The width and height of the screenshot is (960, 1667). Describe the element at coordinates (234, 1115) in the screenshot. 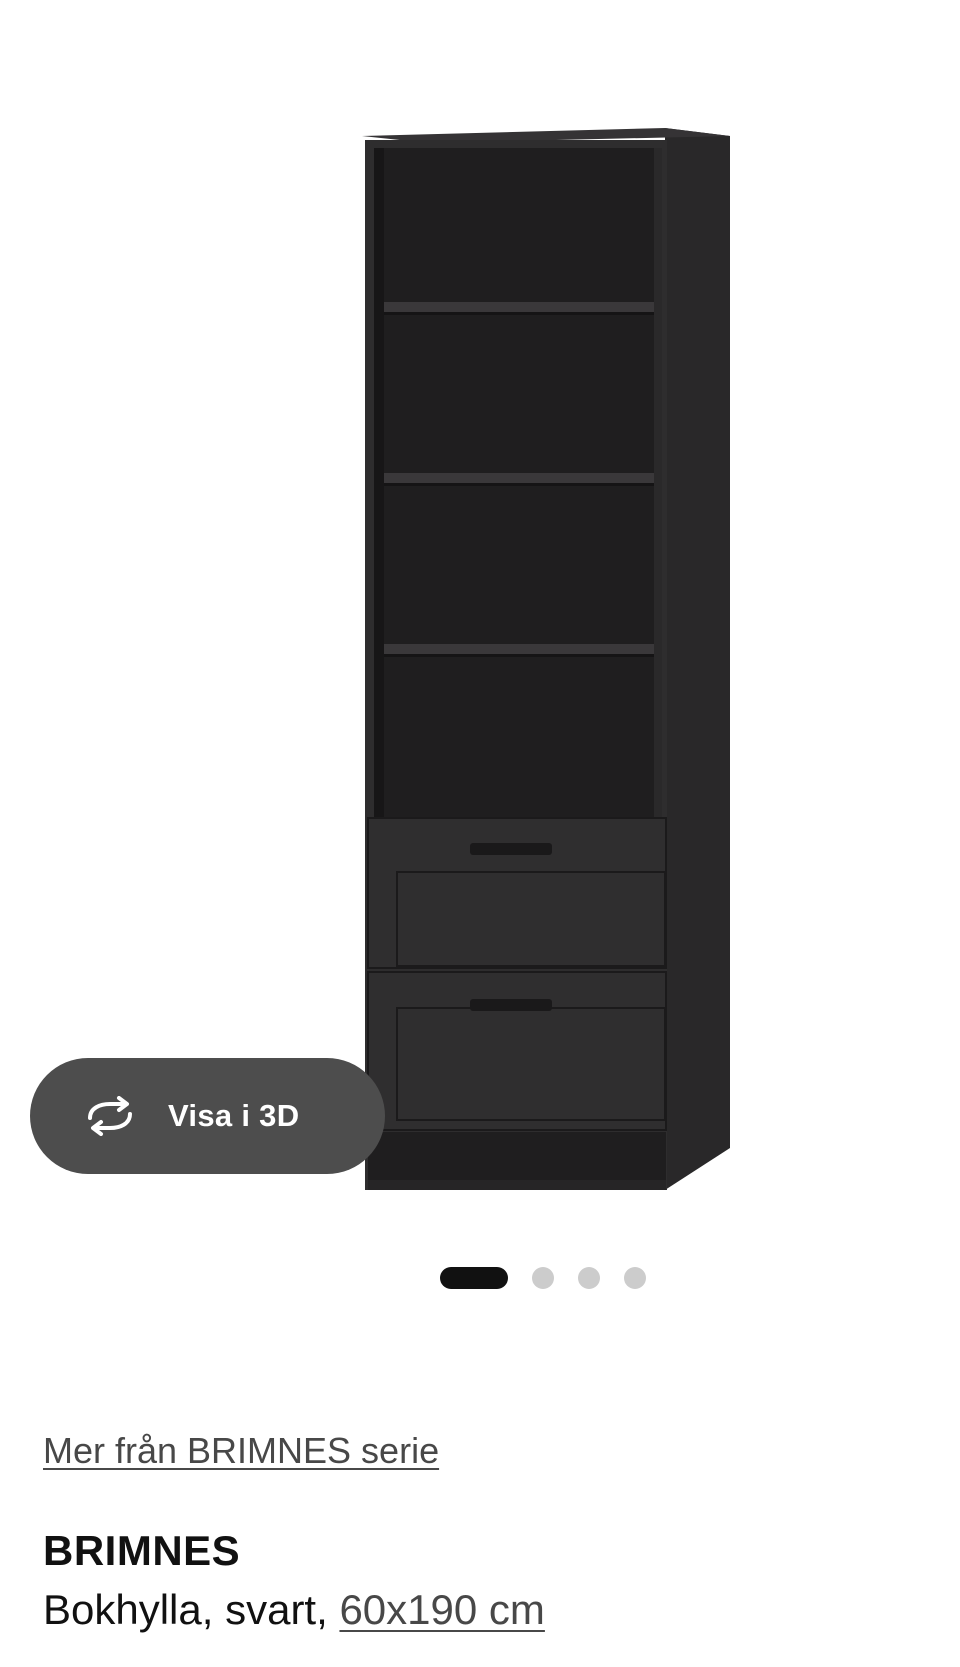

I see `view-in-3d-label: Visa i 3D` at that location.